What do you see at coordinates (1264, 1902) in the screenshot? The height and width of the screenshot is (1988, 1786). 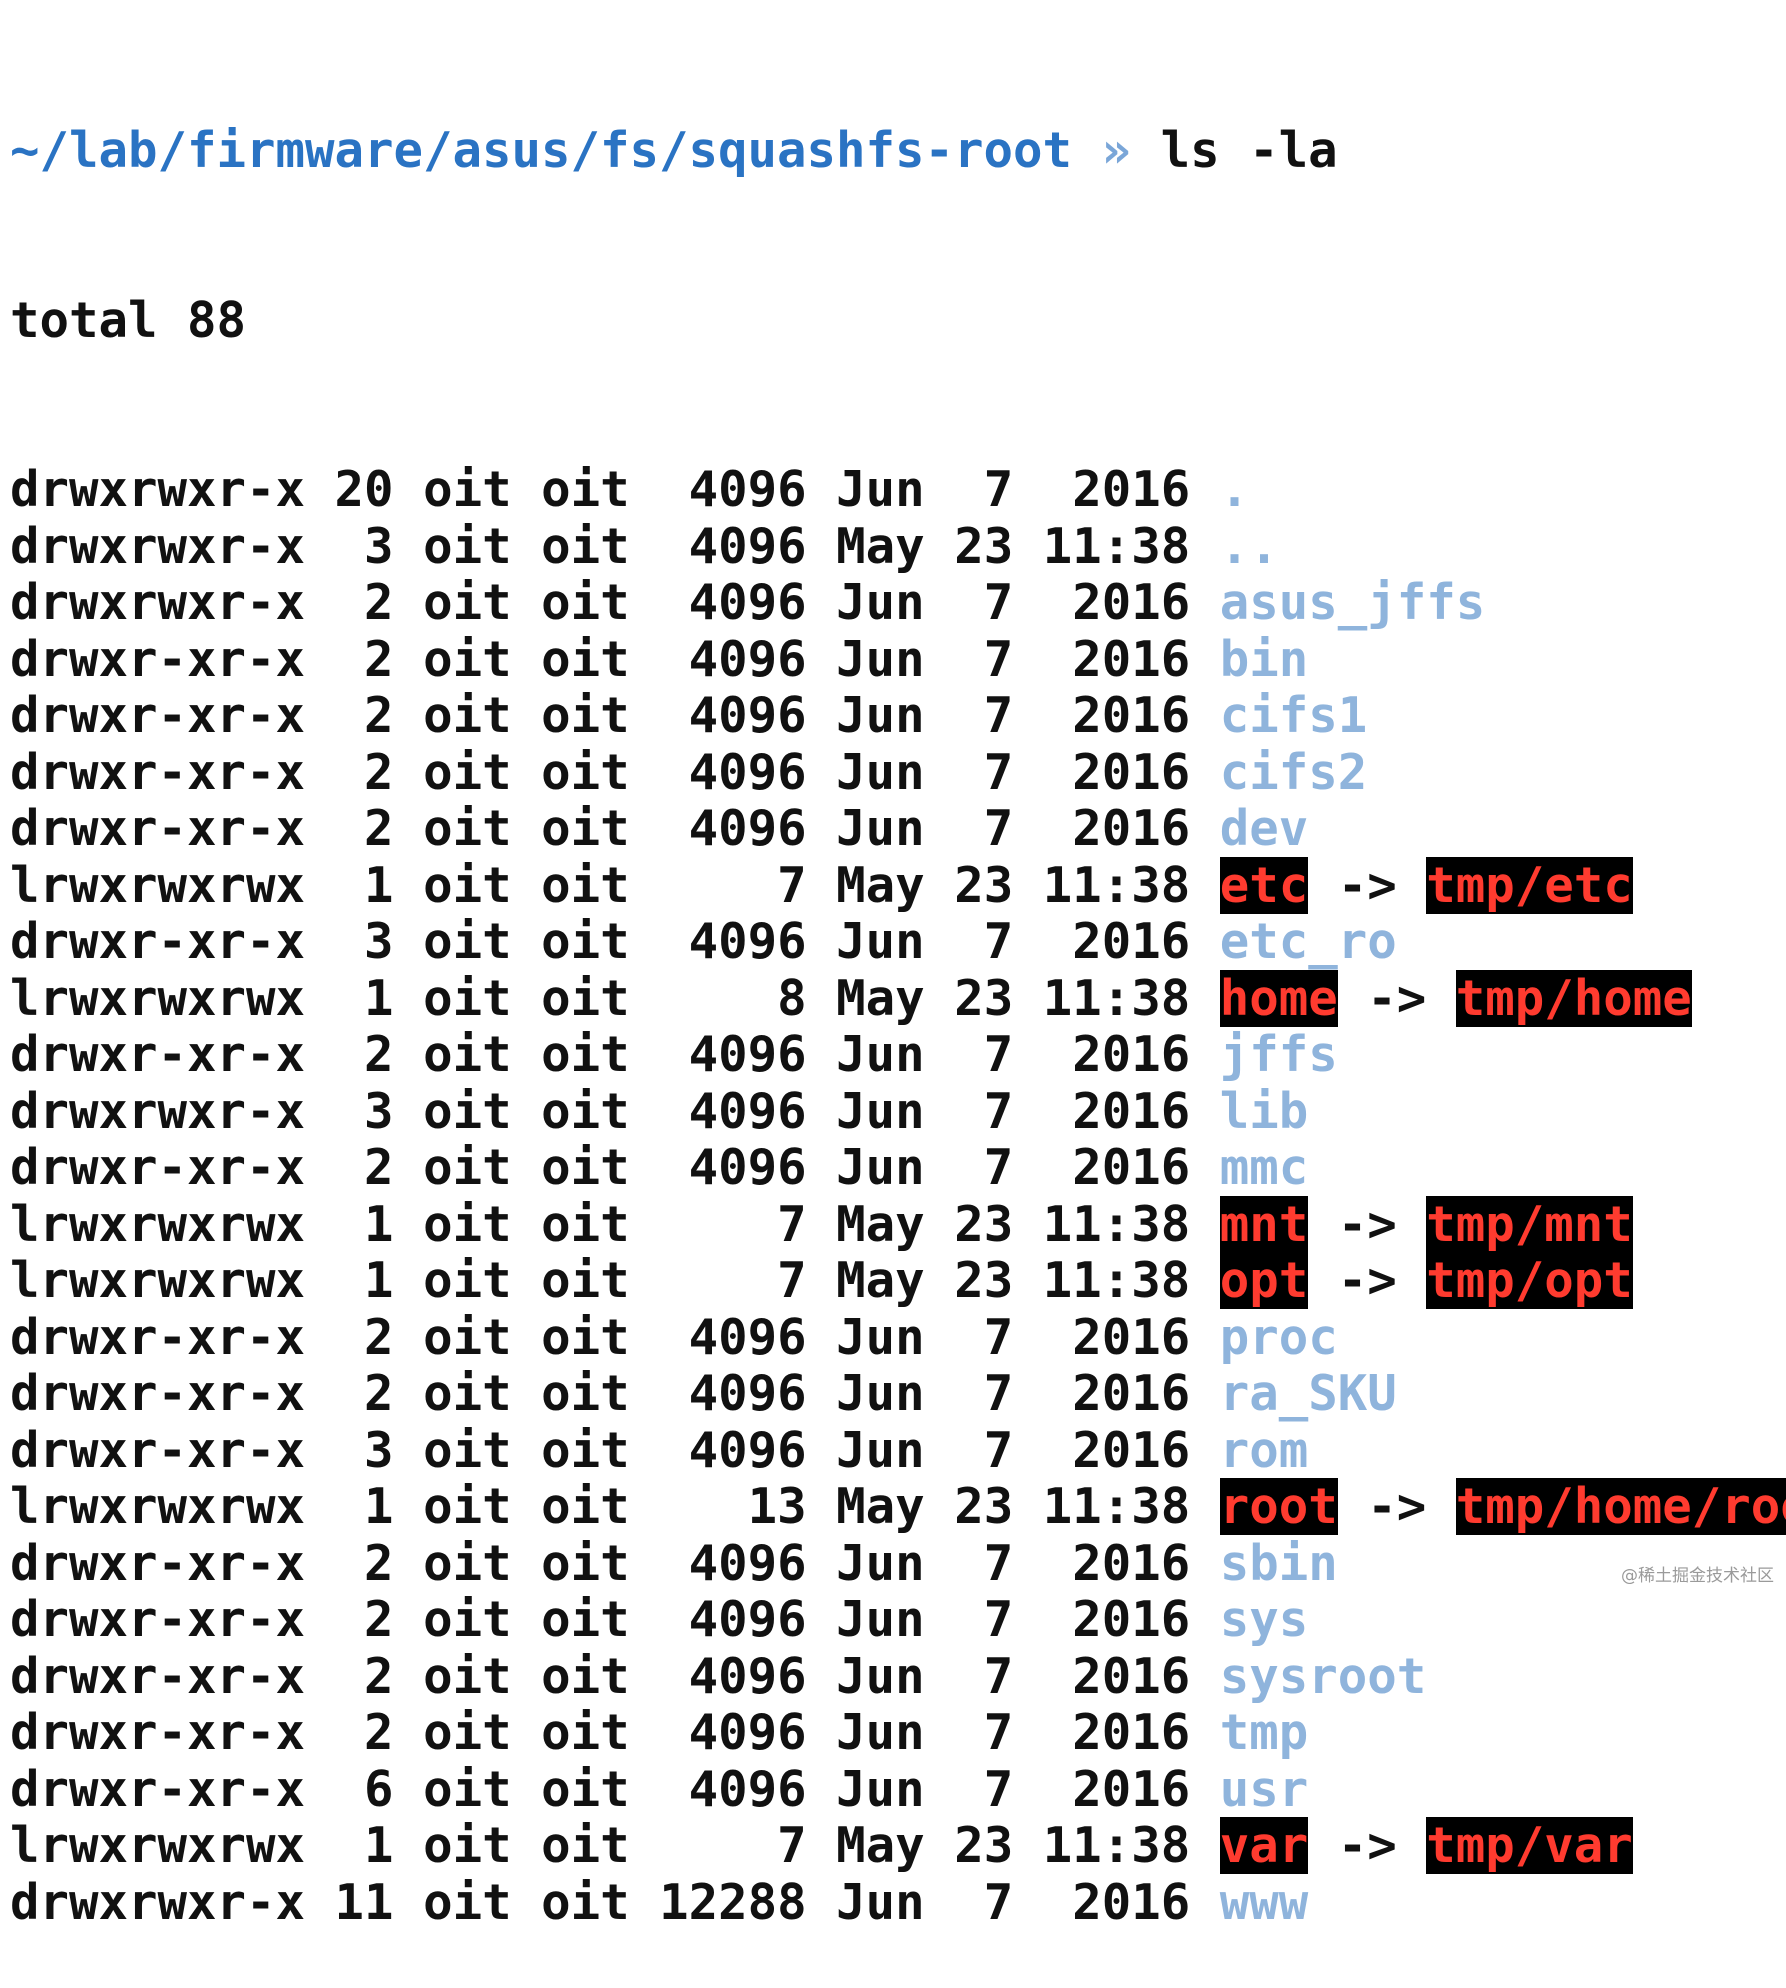 I see `directory-name: www` at bounding box center [1264, 1902].